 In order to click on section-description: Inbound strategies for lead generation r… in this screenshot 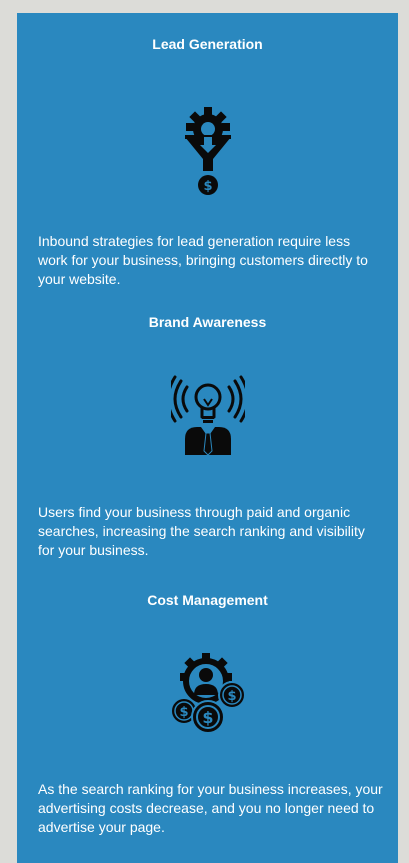, I will do `click(203, 260)`.